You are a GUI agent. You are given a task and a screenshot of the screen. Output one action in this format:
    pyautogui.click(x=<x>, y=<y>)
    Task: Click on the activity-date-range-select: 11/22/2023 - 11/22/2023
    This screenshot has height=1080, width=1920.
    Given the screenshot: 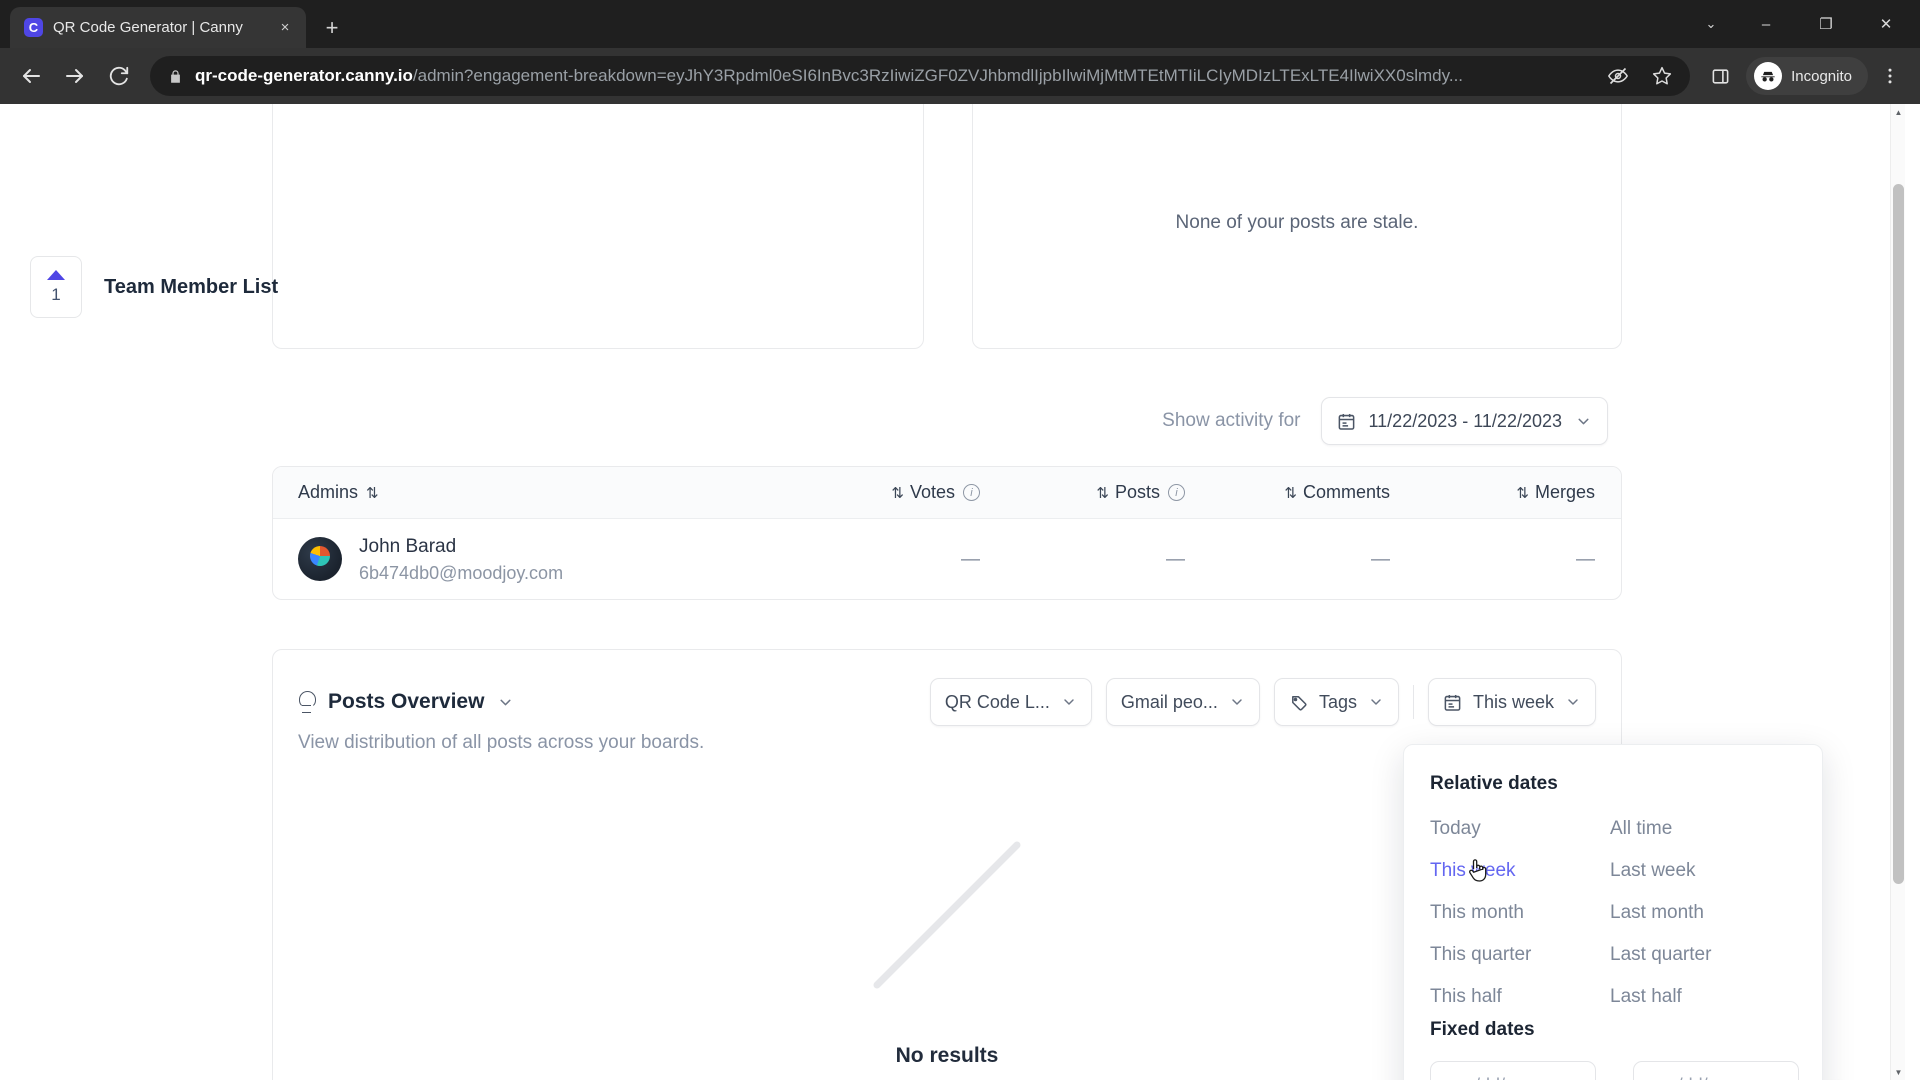 What is the action you would take?
    pyautogui.click(x=1464, y=421)
    